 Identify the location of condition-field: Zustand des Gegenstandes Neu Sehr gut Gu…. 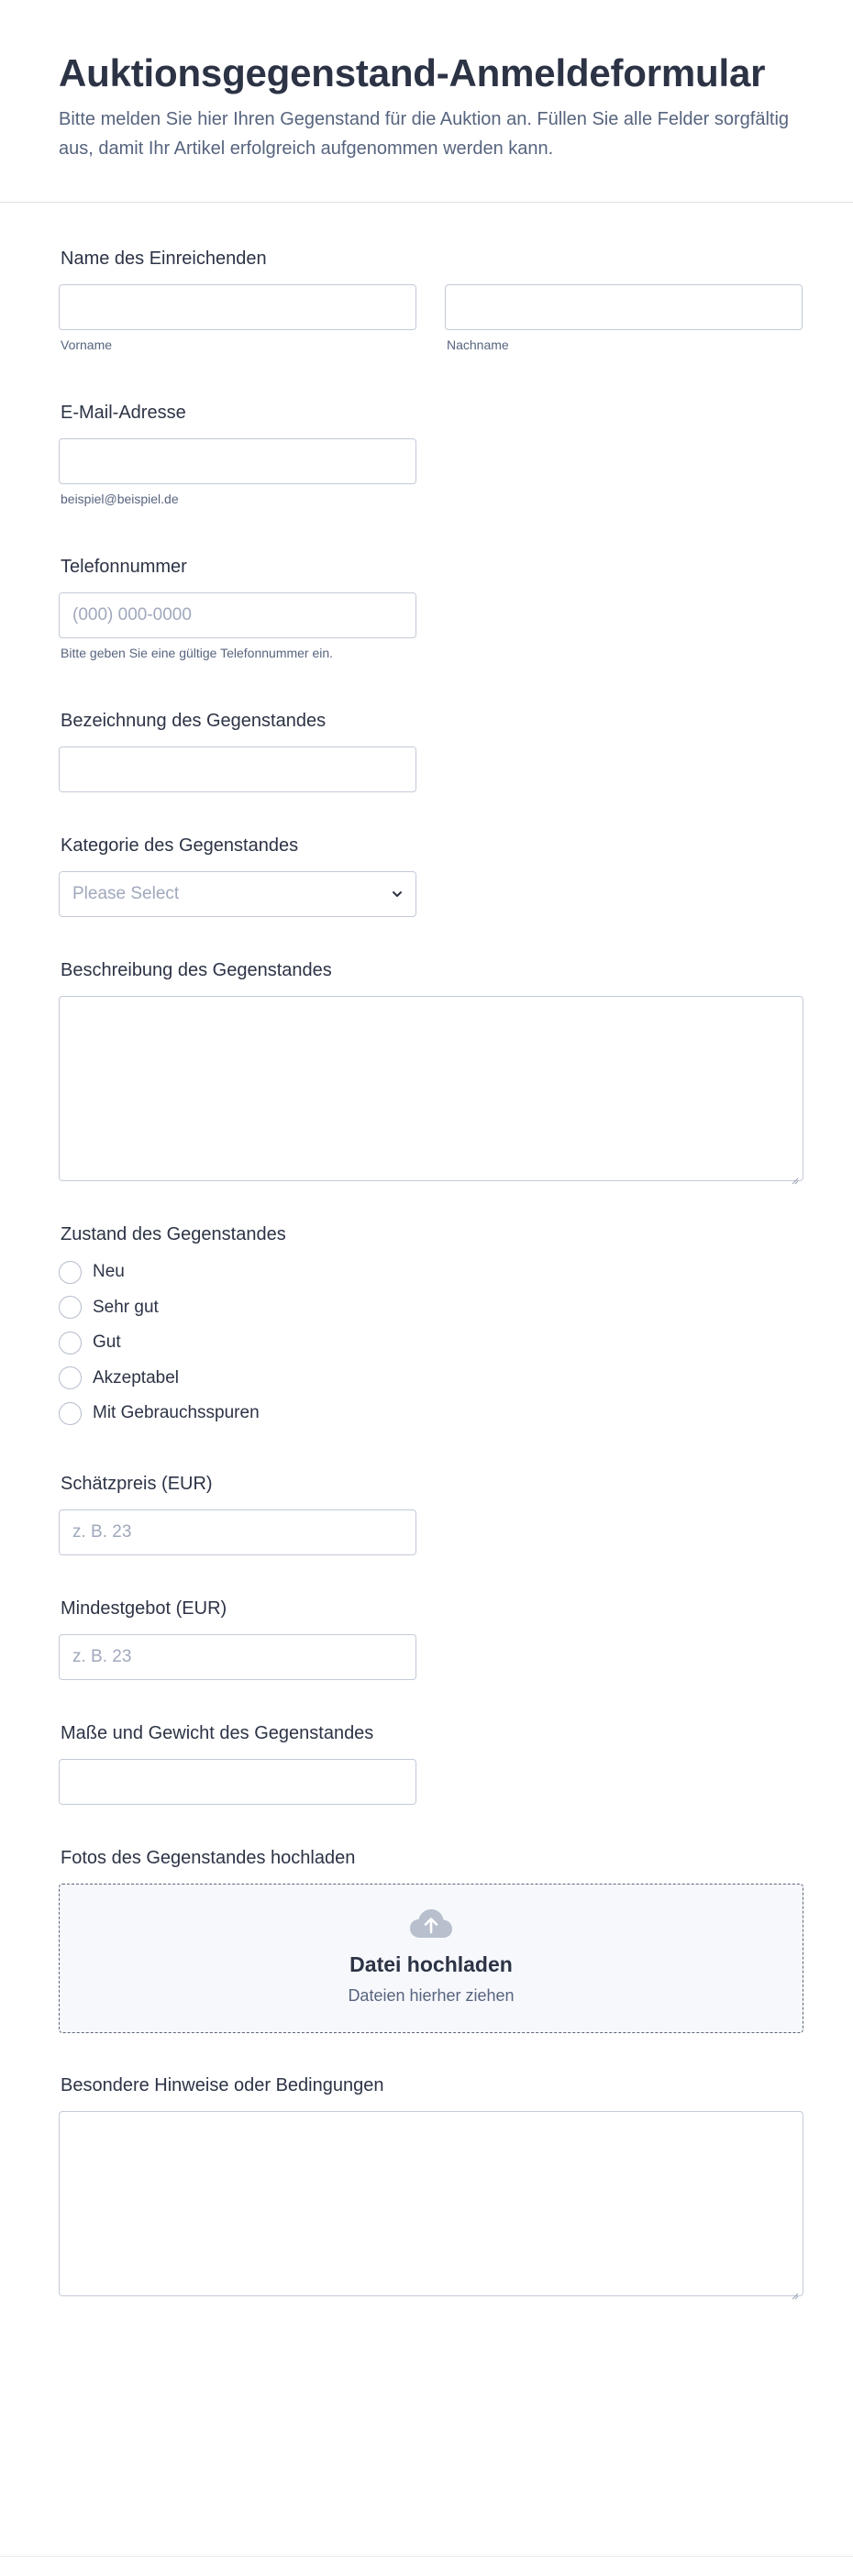
(431, 1328).